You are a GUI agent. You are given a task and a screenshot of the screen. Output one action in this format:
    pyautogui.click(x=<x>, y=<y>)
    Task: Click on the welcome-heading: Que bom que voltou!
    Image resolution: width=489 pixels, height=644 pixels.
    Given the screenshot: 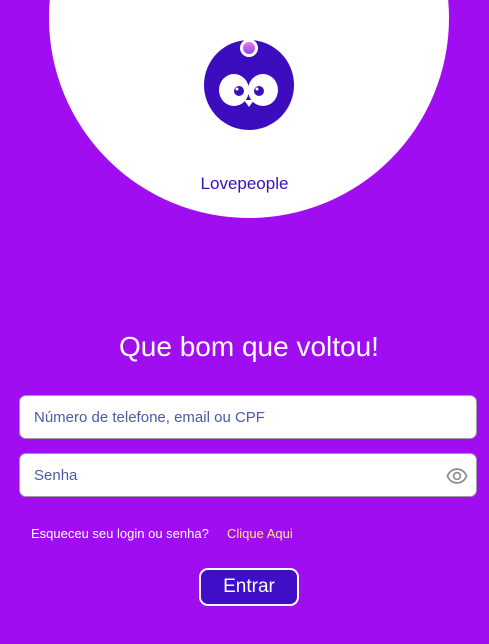 What is the action you would take?
    pyautogui.click(x=249, y=346)
    